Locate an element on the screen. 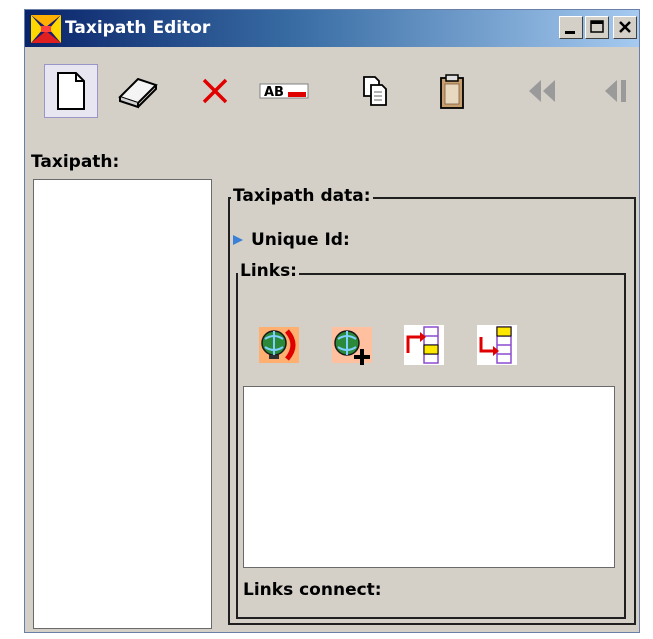  eraser-icon is located at coordinates (138, 93).